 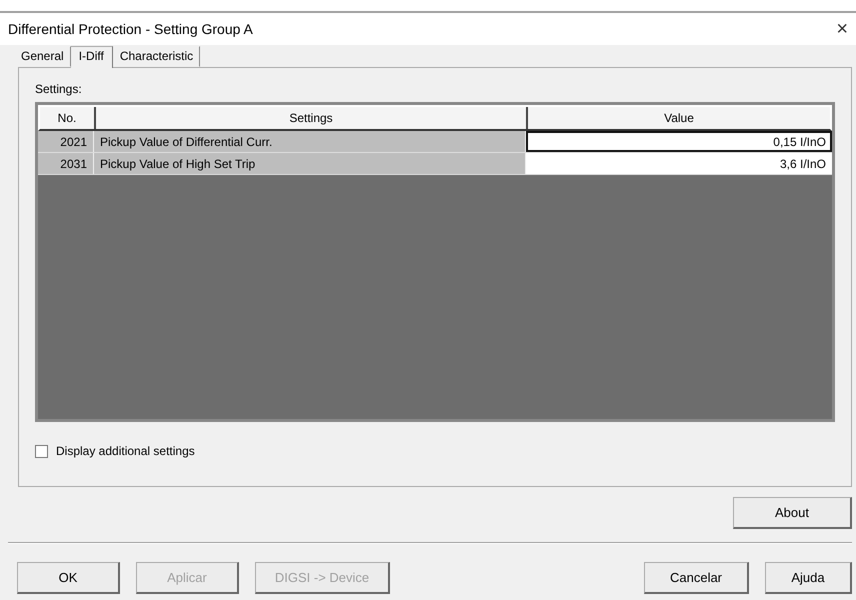 I want to click on checkbox, so click(x=41, y=451).